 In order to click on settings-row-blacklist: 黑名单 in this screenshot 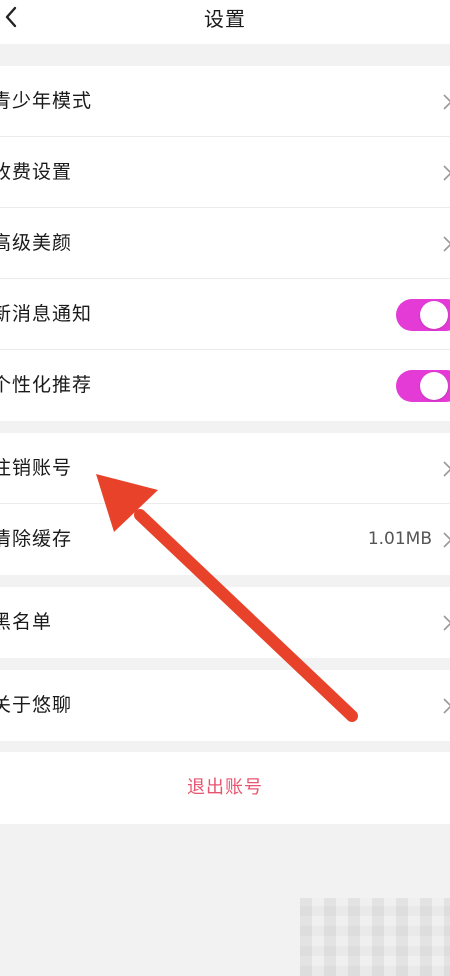, I will do `click(225, 622)`.